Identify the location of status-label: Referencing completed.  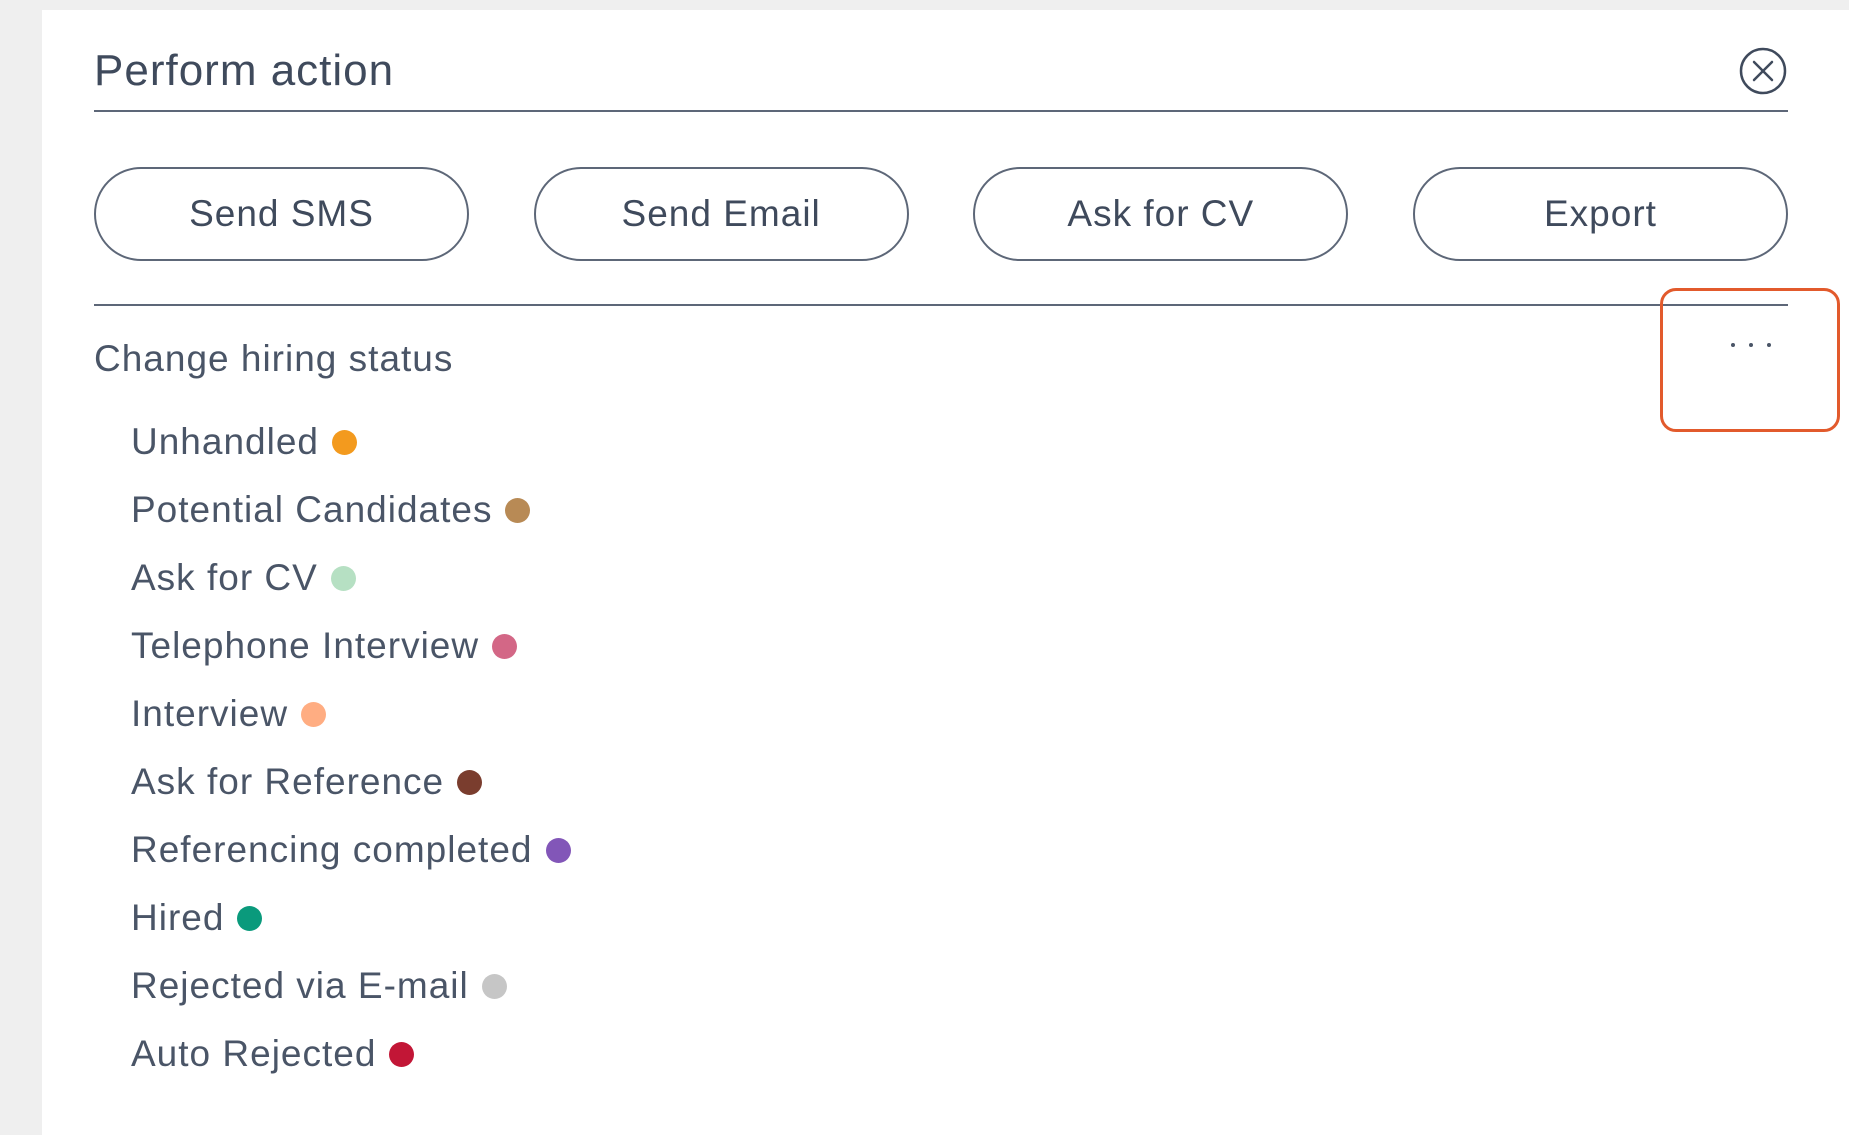
(332, 849).